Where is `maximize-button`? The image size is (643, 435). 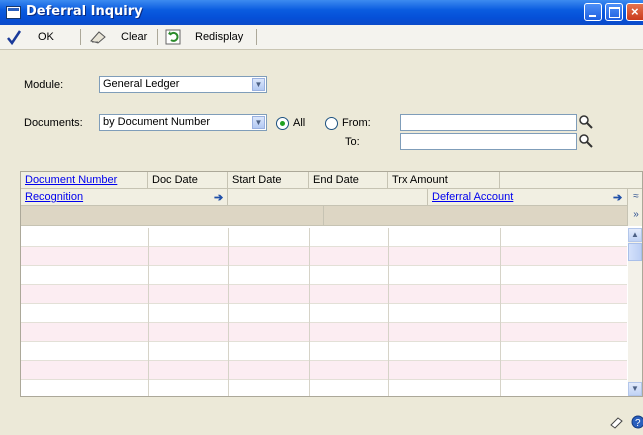 maximize-button is located at coordinates (614, 12).